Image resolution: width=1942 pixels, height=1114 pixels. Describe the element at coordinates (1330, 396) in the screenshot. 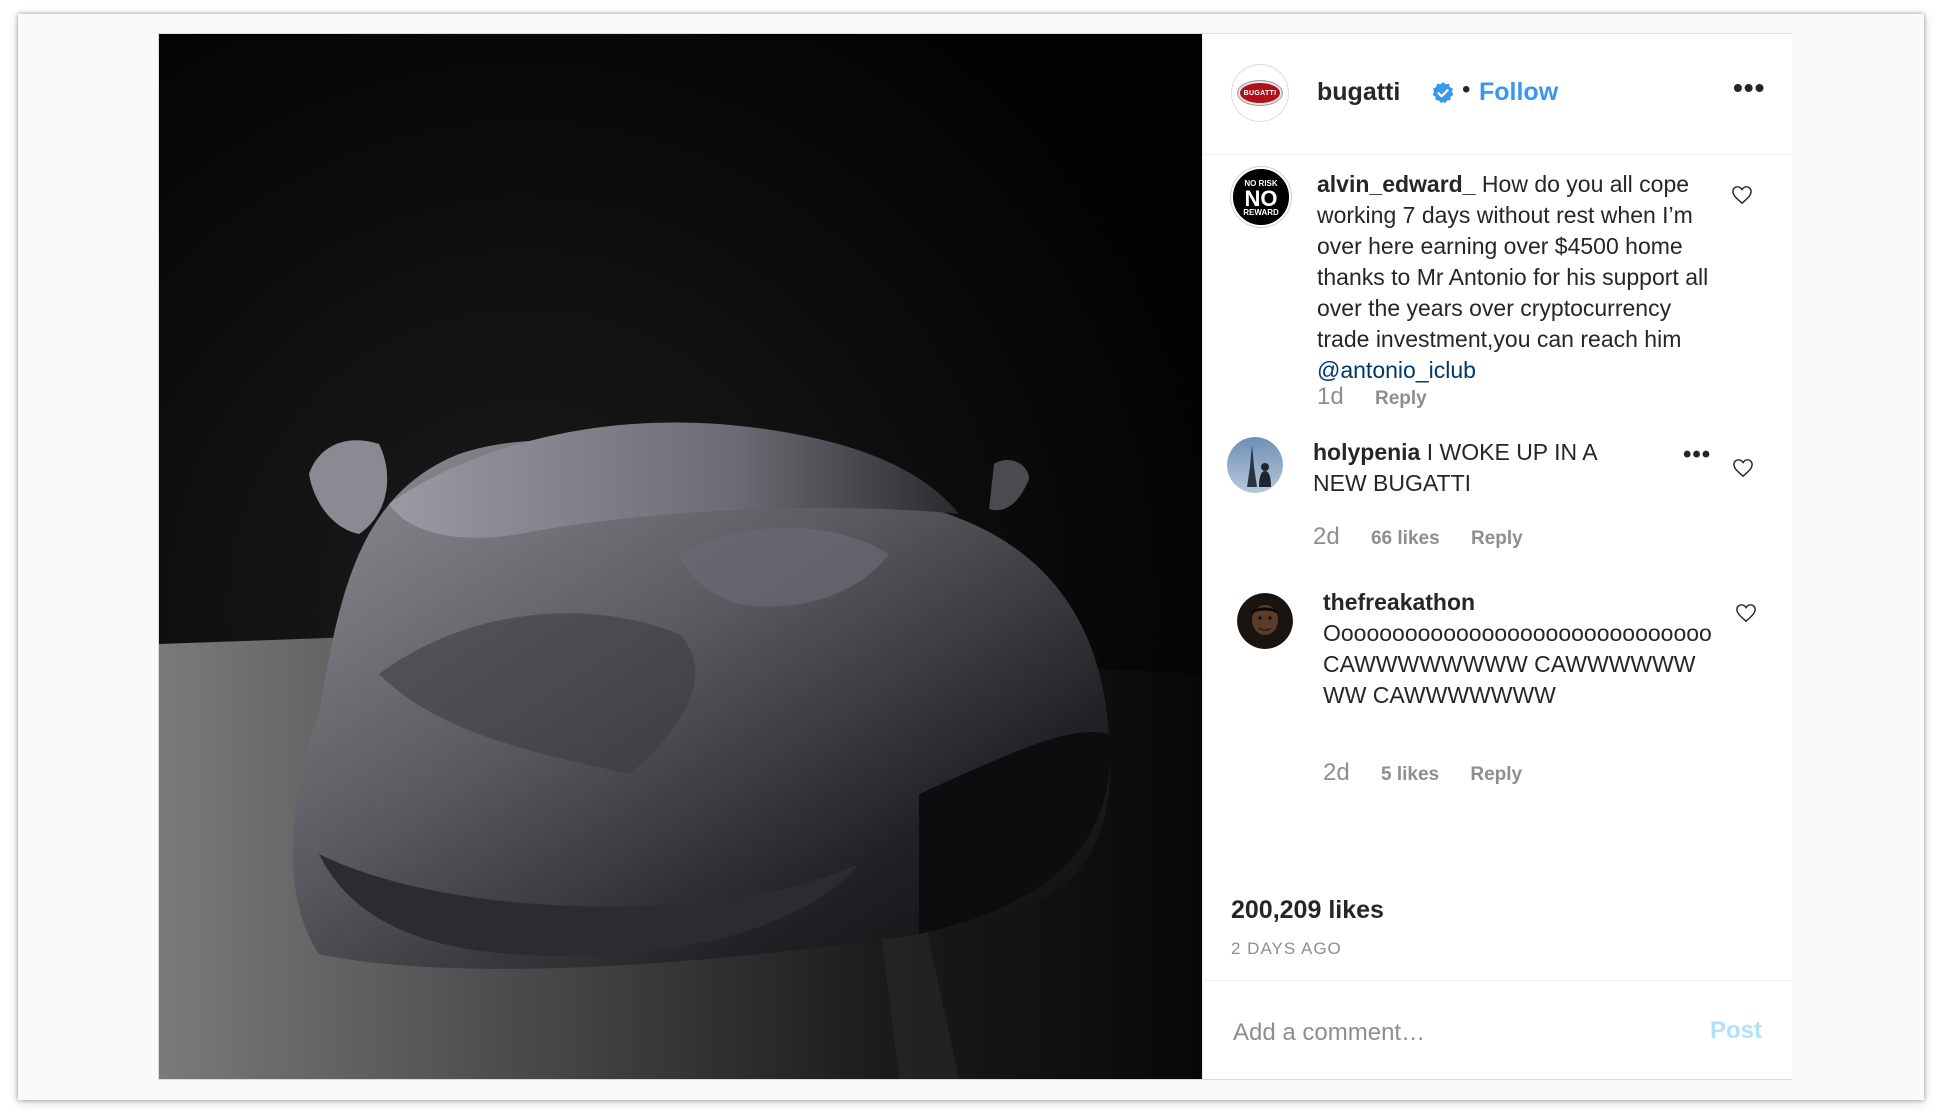

I see `comment-time: 1d` at that location.